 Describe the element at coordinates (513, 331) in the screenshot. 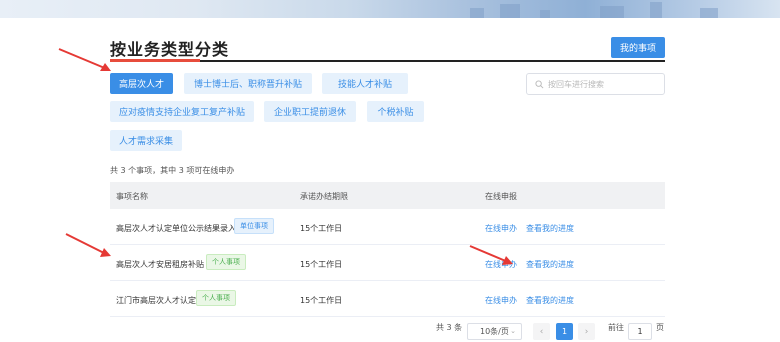

I see `chevron-down-icon: ⌄` at that location.